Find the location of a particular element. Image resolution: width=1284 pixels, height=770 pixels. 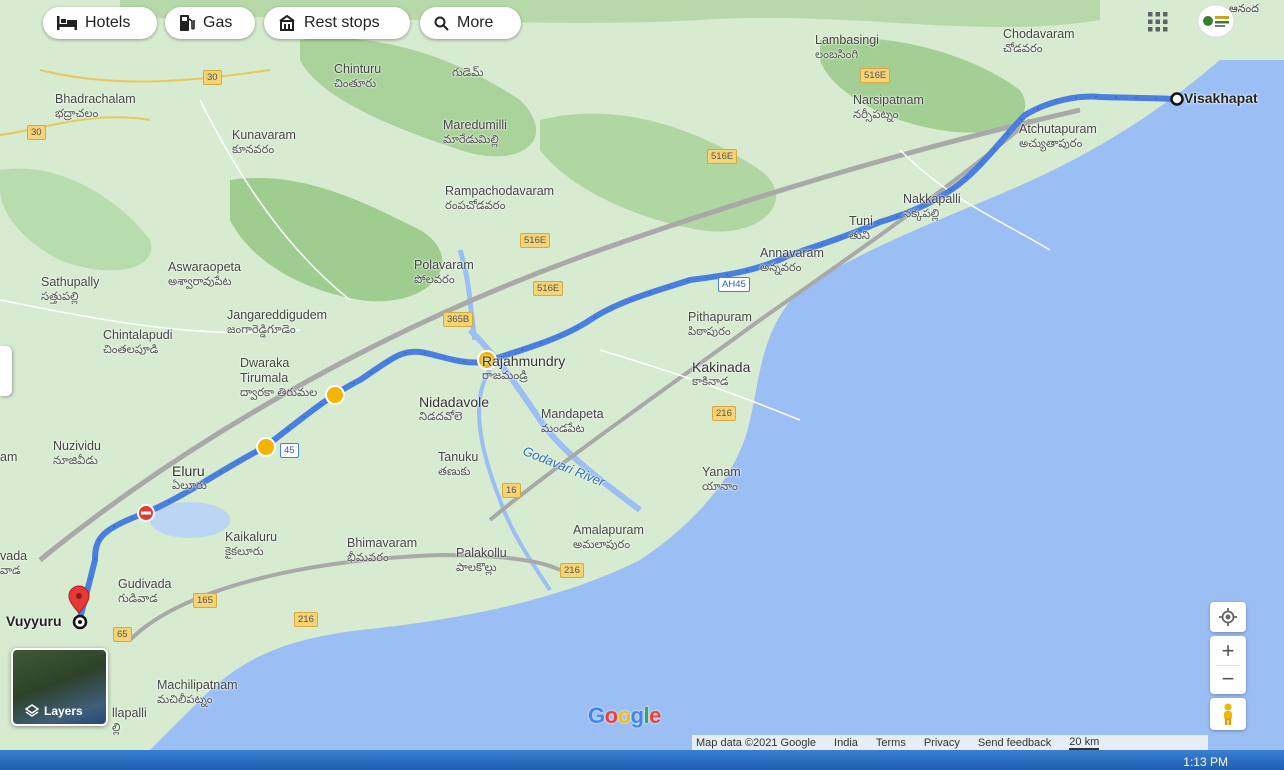

place-label-pithapuram: Pithapuram is located at coordinates (720, 317).